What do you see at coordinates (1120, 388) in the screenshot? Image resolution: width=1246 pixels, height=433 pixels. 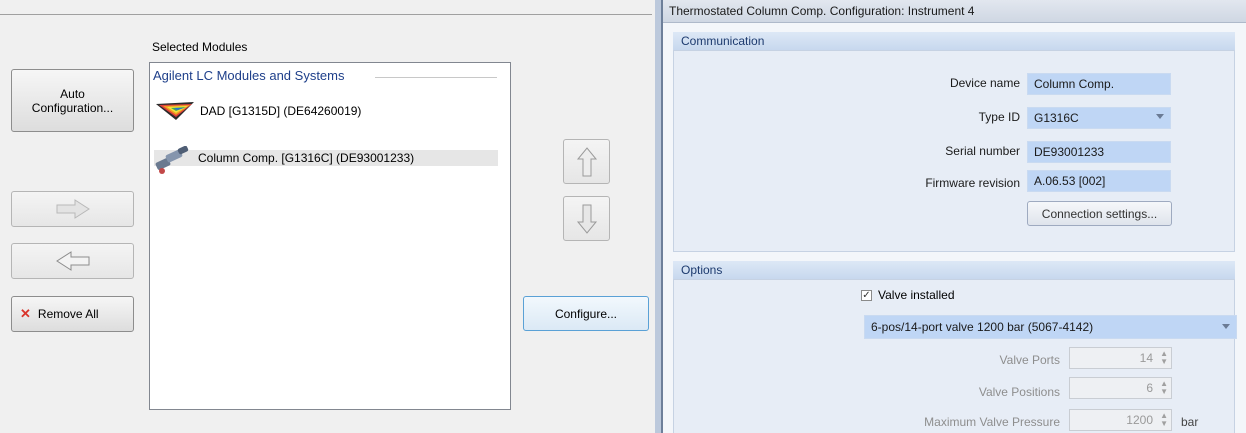 I see `valve-positions-stepper: 6 ▲ ▼` at bounding box center [1120, 388].